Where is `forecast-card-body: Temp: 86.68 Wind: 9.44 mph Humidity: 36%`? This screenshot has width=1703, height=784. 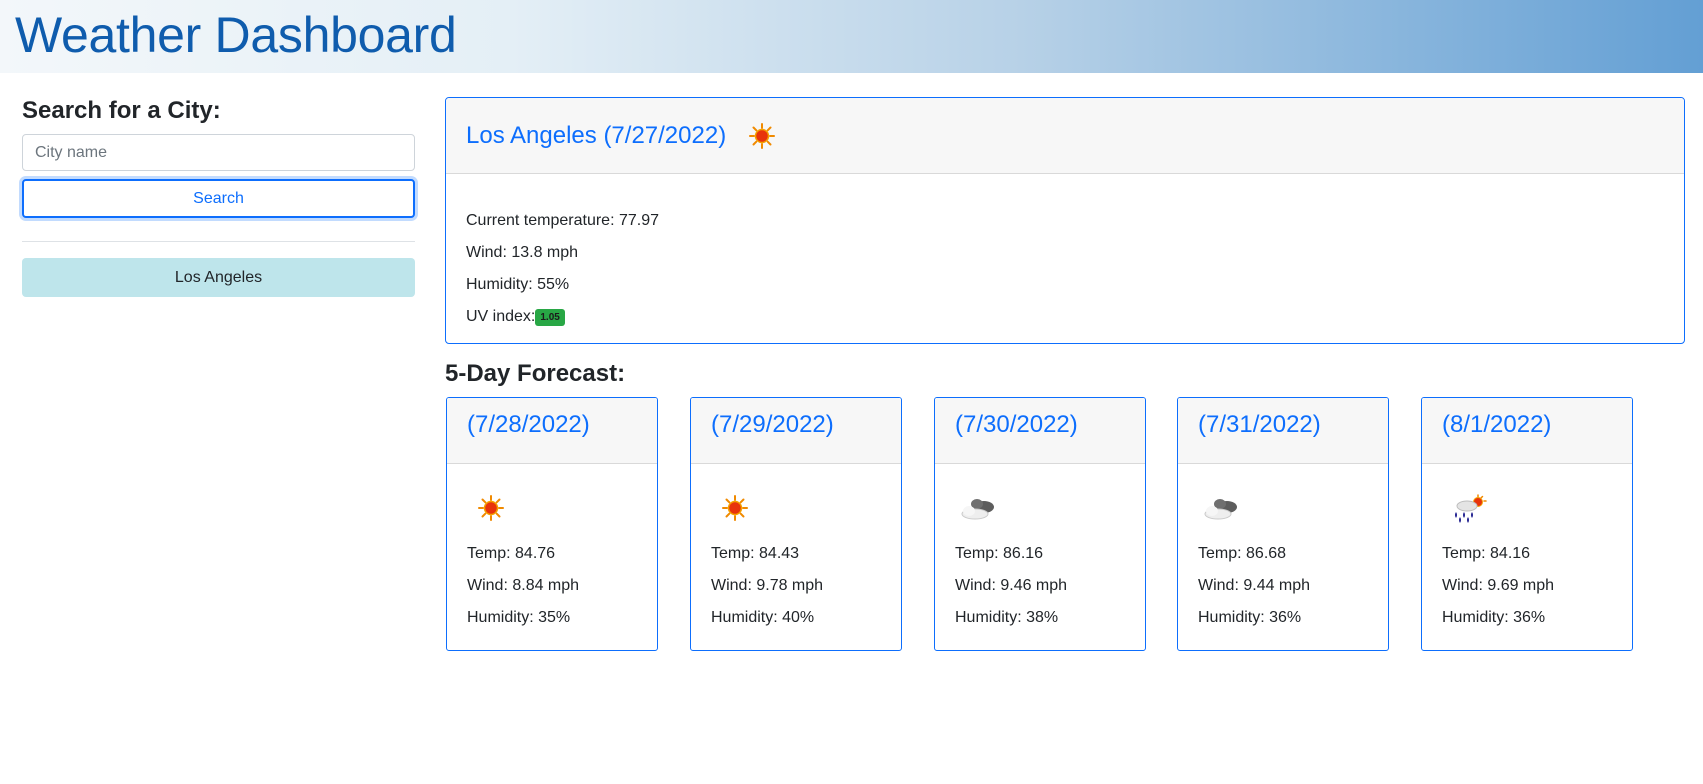
forecast-card-body: Temp: 86.68 Wind: 9.44 mph Humidity: 36% is located at coordinates (1283, 549).